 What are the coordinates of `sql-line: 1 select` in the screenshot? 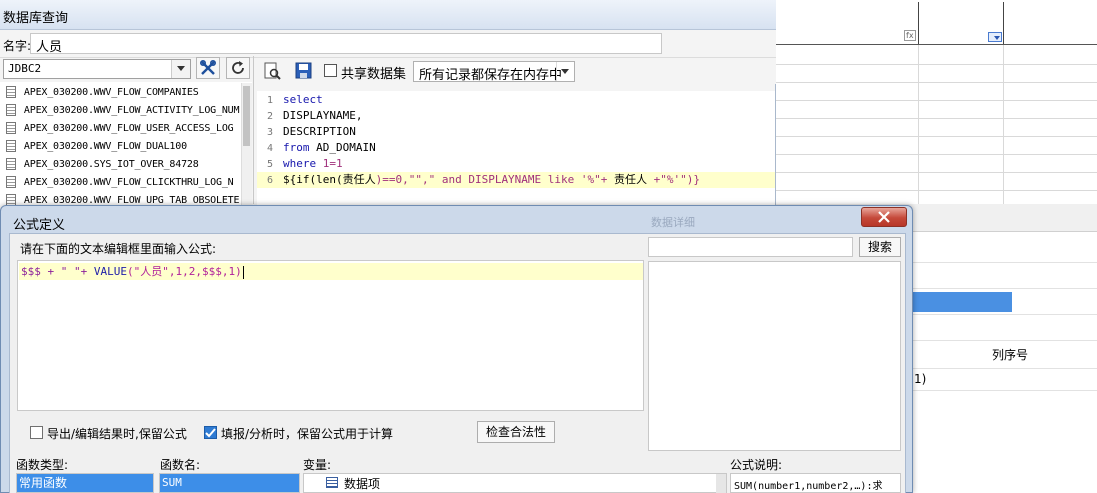 It's located at (294, 99).